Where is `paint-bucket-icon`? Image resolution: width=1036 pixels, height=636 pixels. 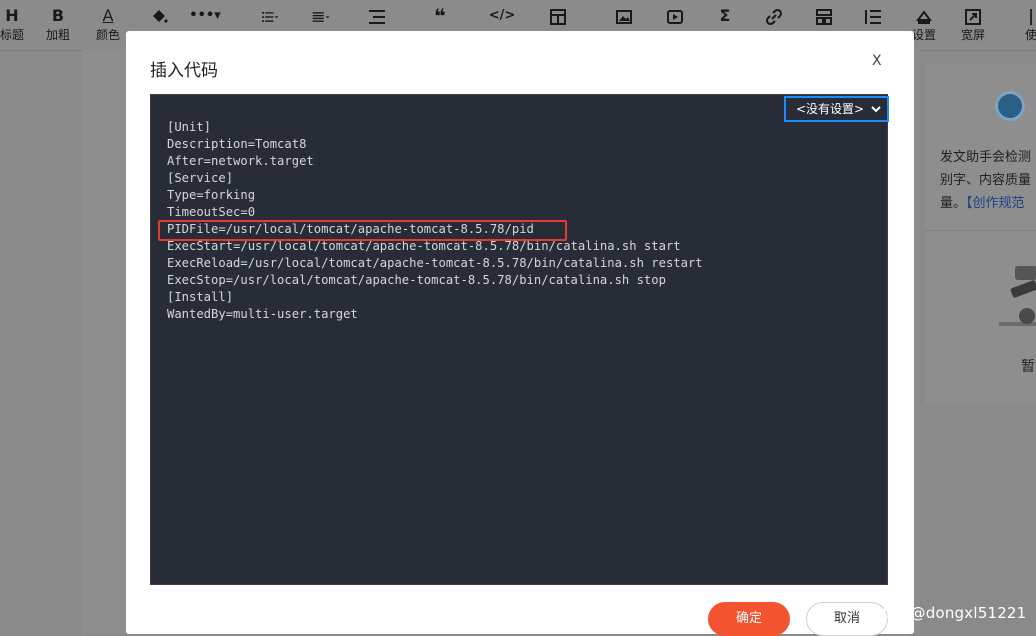 paint-bucket-icon is located at coordinates (159, 16).